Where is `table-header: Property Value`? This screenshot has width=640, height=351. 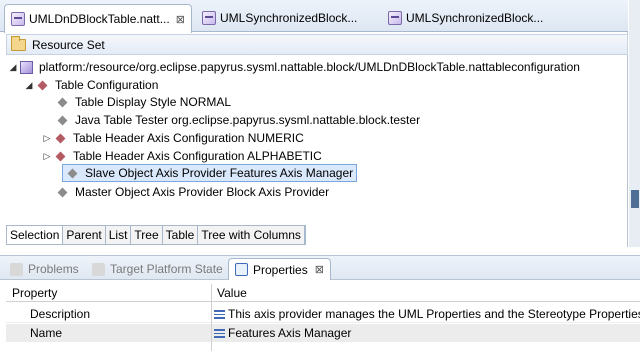
table-header: Property Value is located at coordinates (323, 293).